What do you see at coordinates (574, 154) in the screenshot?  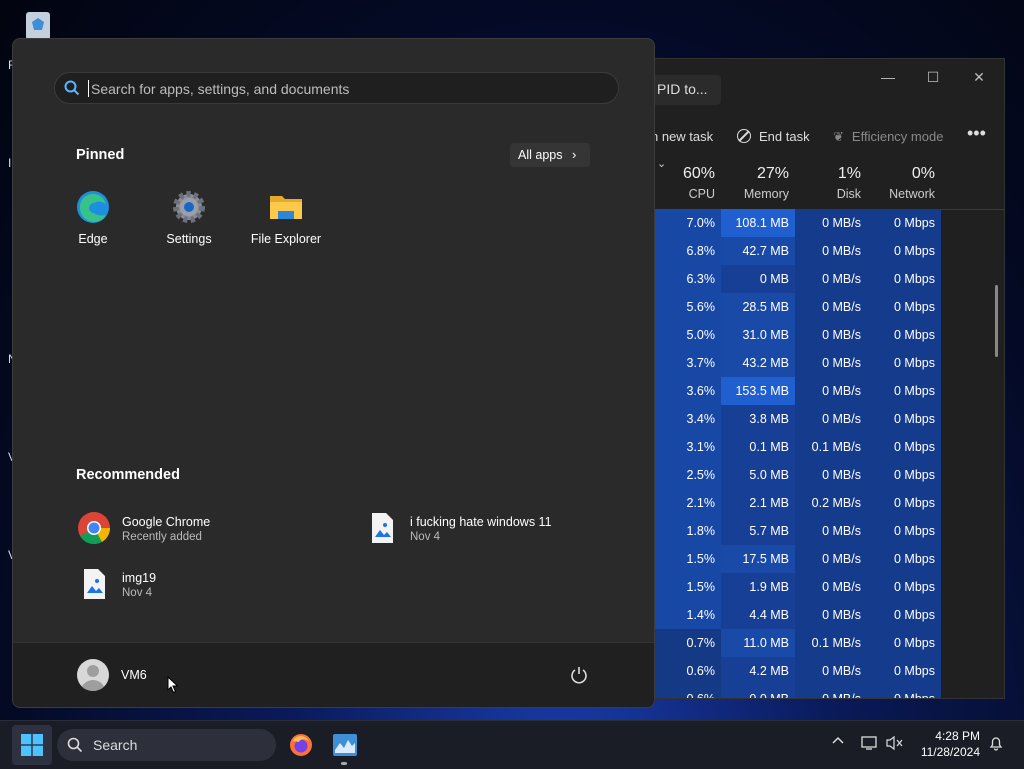 I see `chevron-right-icon: ›` at bounding box center [574, 154].